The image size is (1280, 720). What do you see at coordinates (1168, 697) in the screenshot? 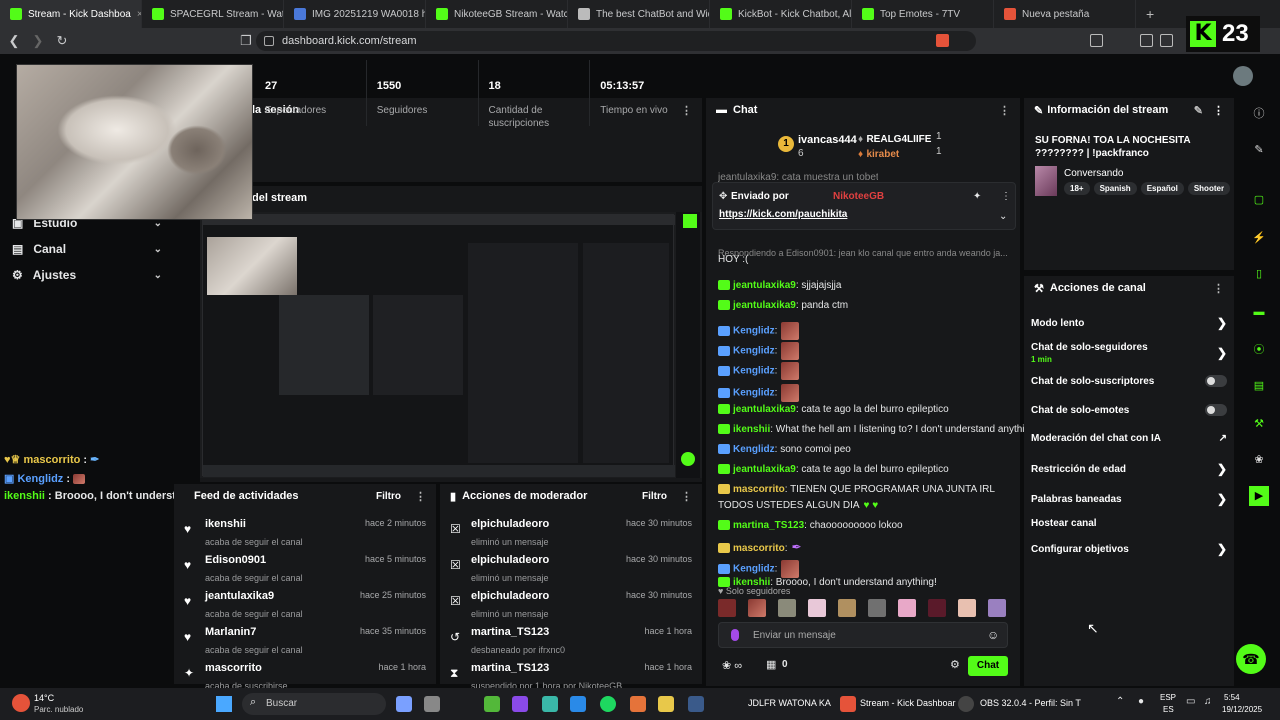
I see `lang-1: ESP` at bounding box center [1168, 697].